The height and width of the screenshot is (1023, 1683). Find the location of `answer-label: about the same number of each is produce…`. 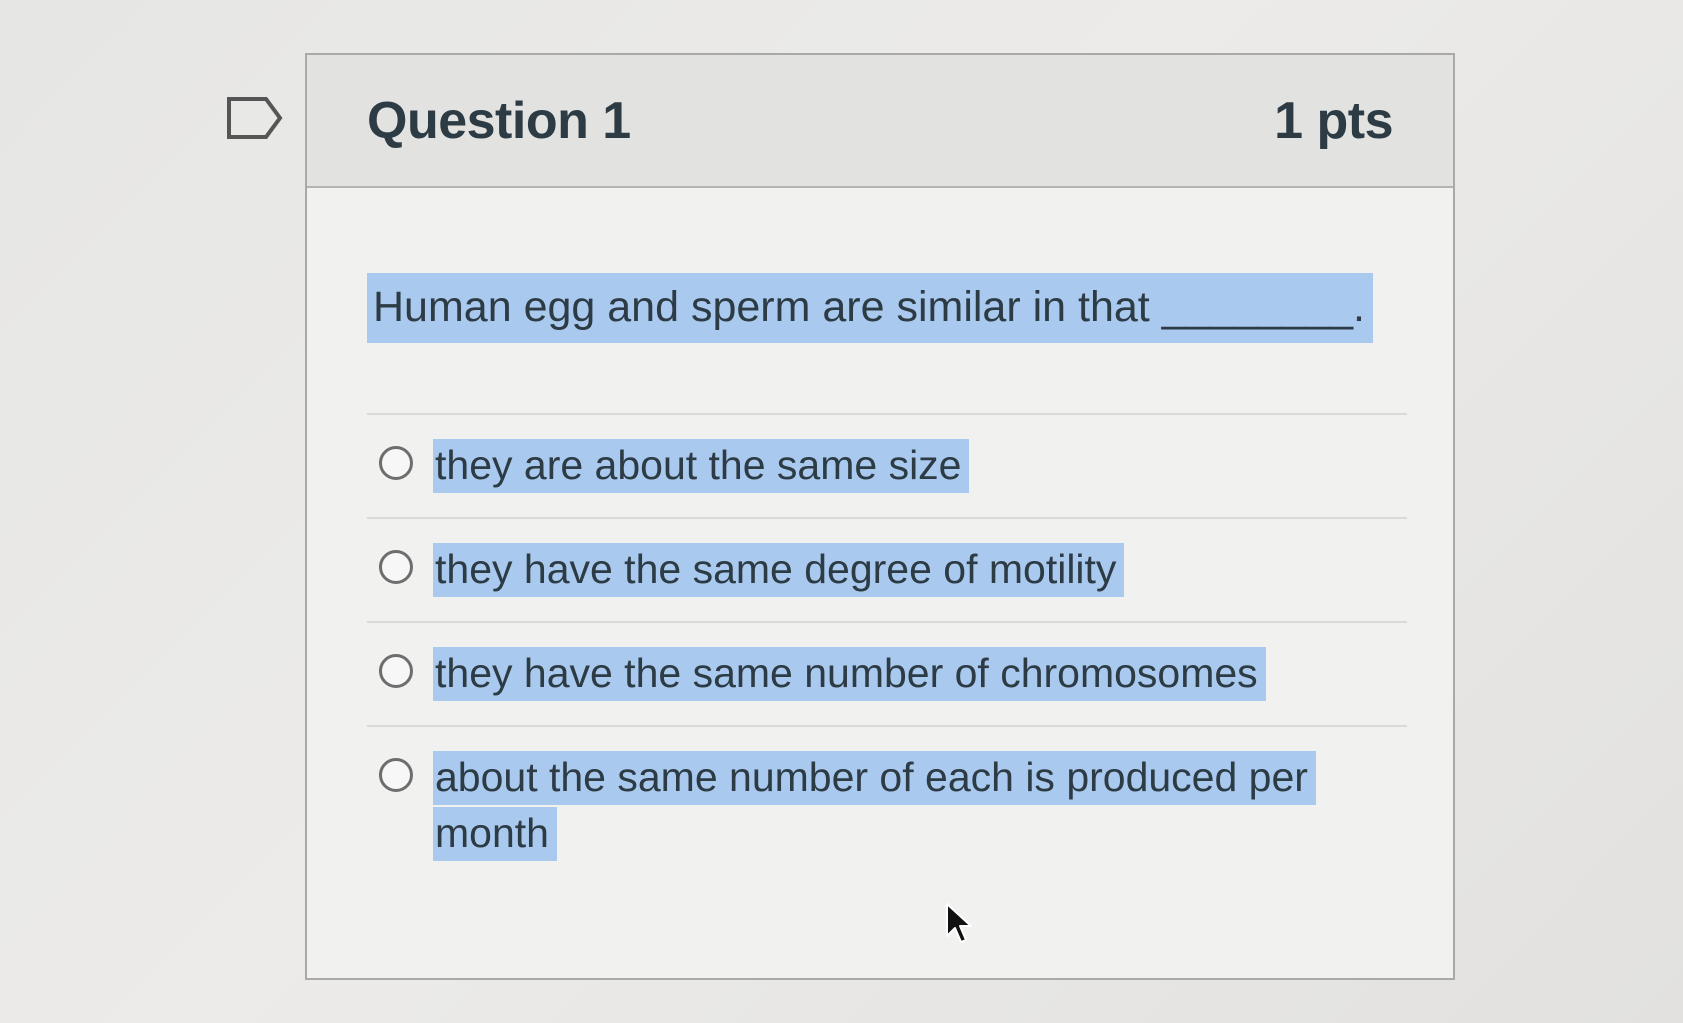

answer-label: about the same number of each is produce… is located at coordinates (874, 805).